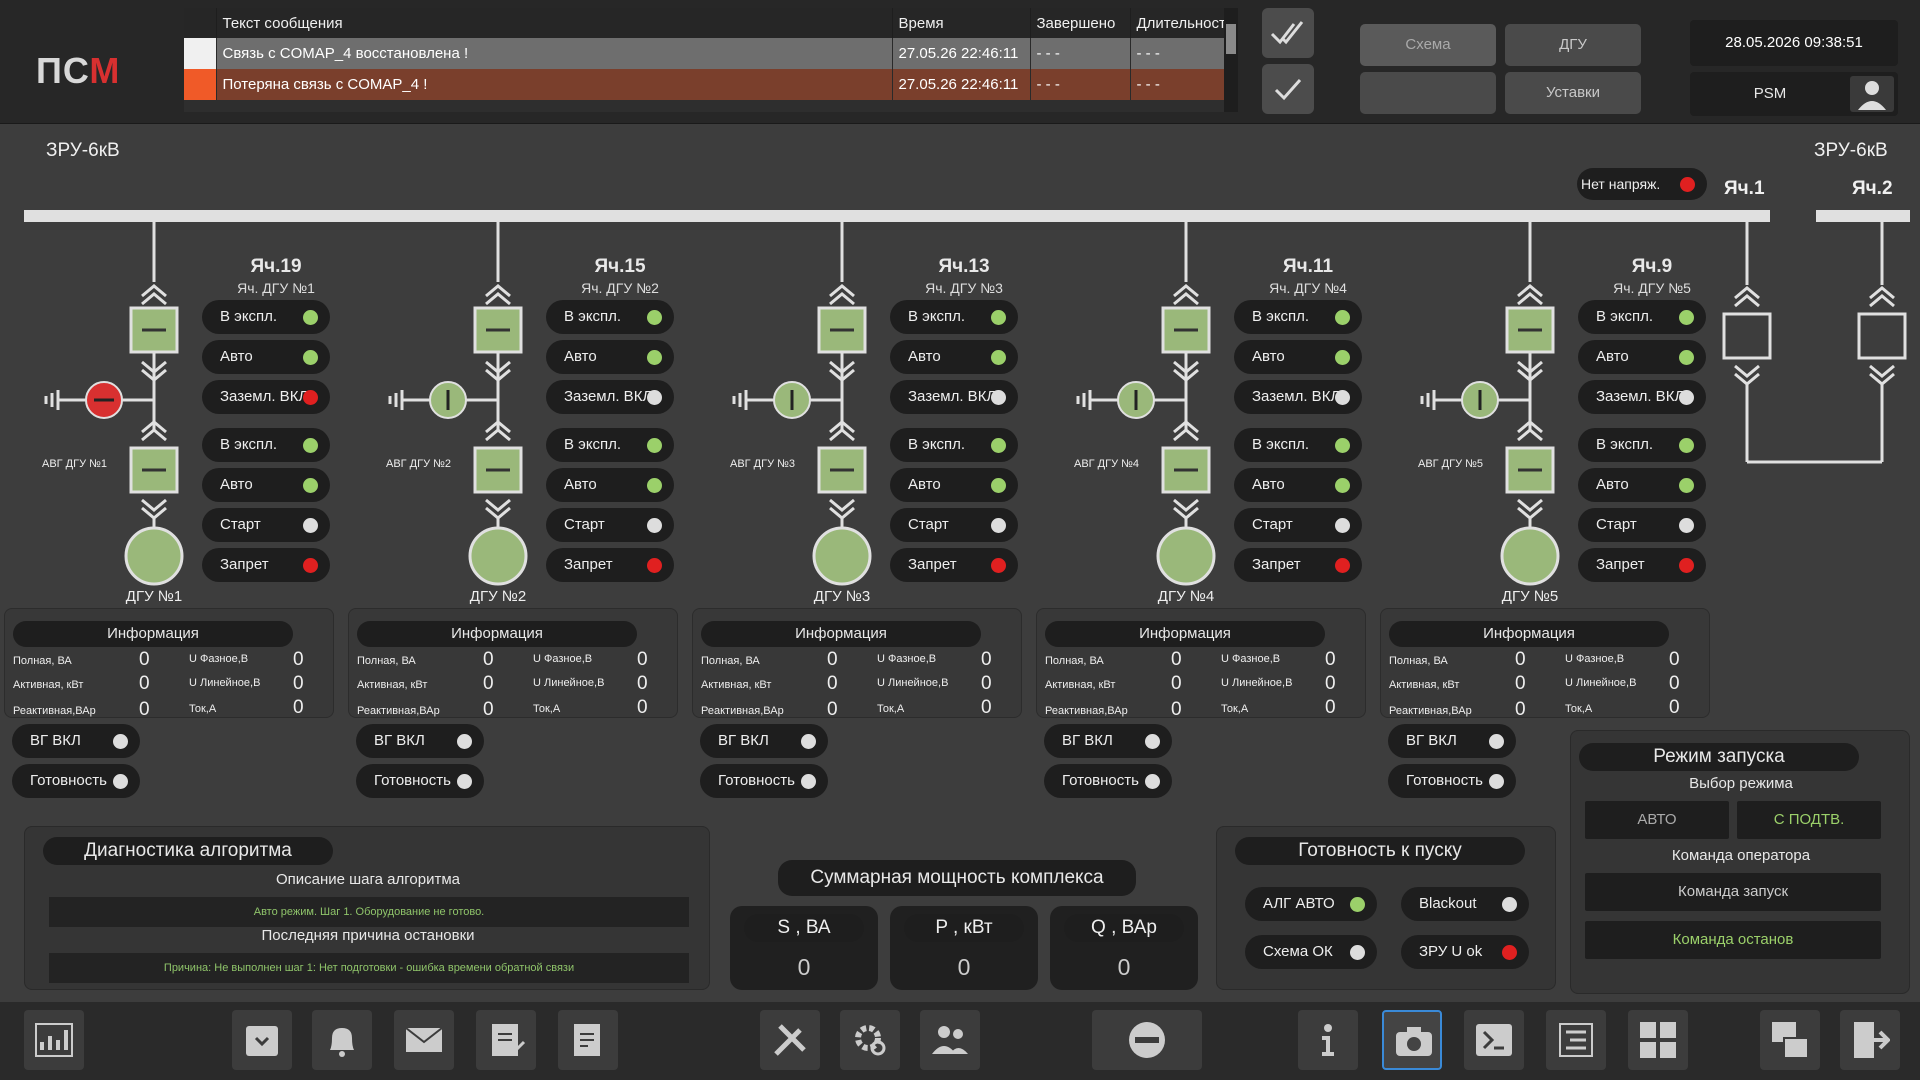 This screenshot has width=1920, height=1080. I want to click on chart-icon, so click(54, 1040).